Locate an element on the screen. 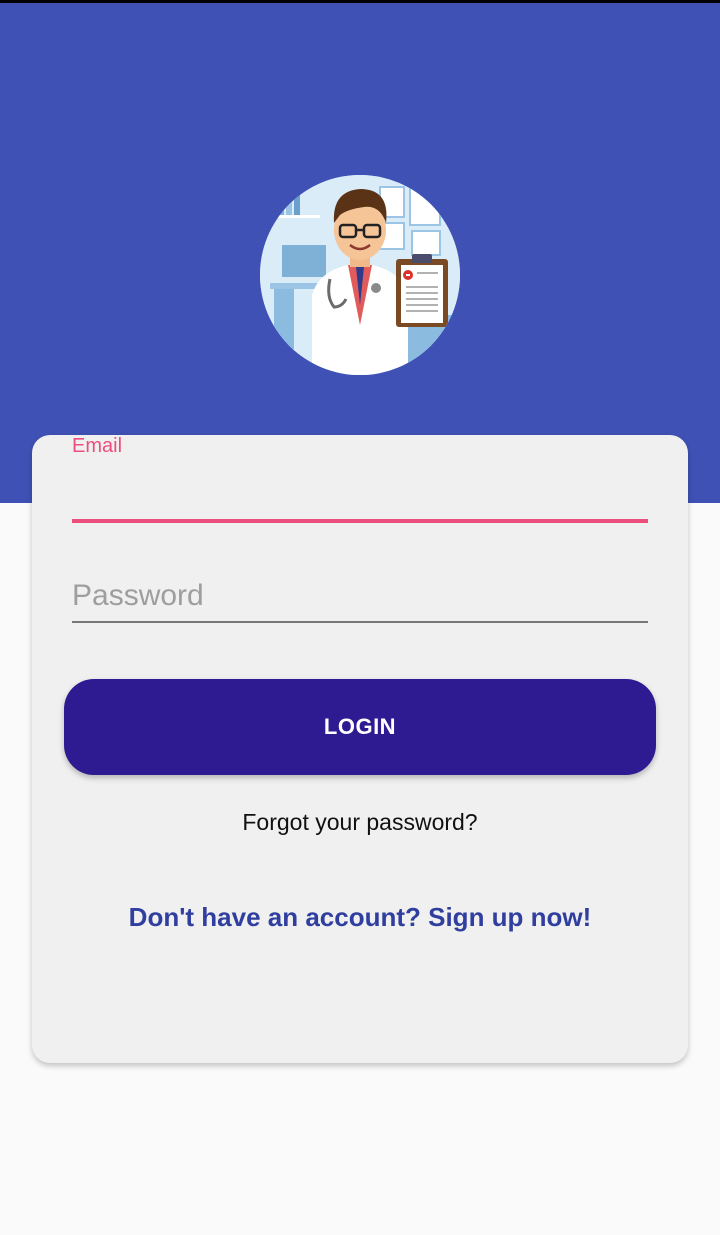 This screenshot has width=720, height=1235. doctor-avatar-icon is located at coordinates (360, 275).